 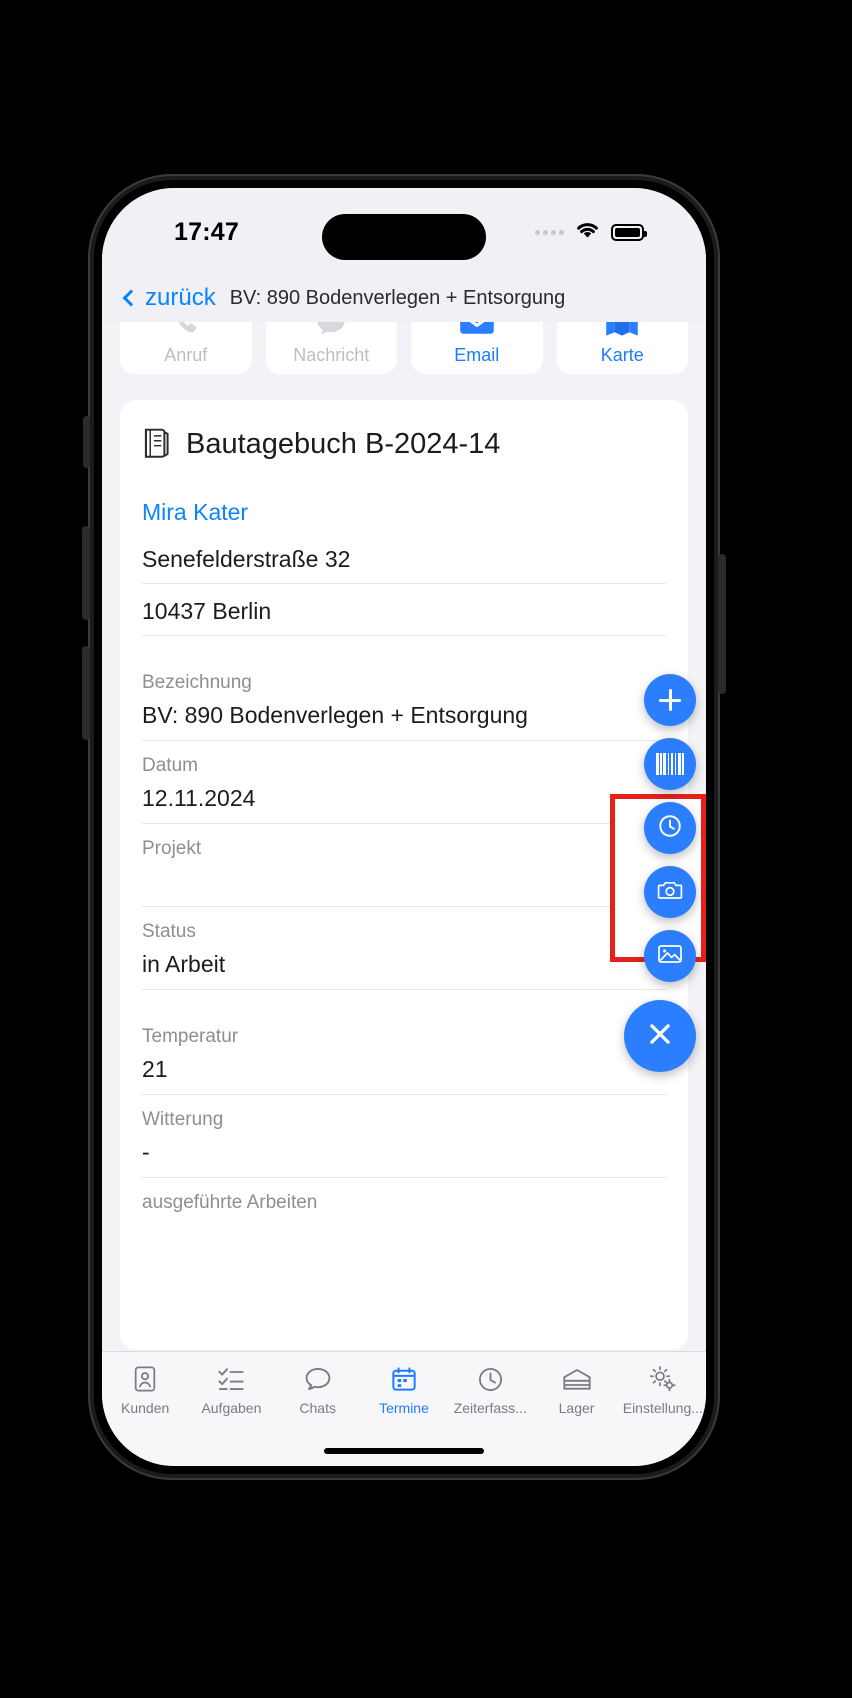 I want to click on field-temperatur: Temperatur 21, so click(x=404, y=1053).